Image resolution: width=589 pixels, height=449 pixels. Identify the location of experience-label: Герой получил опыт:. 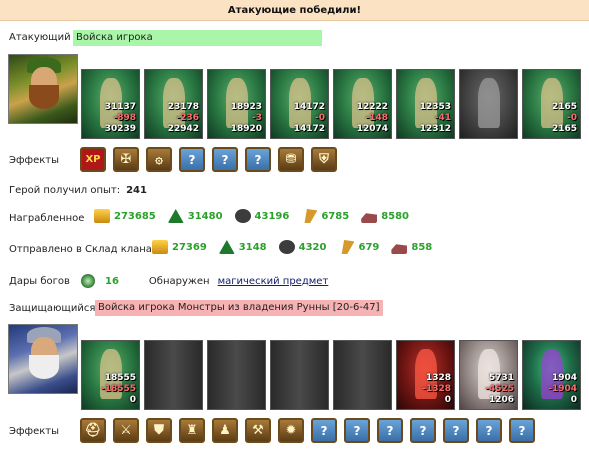
(65, 190).